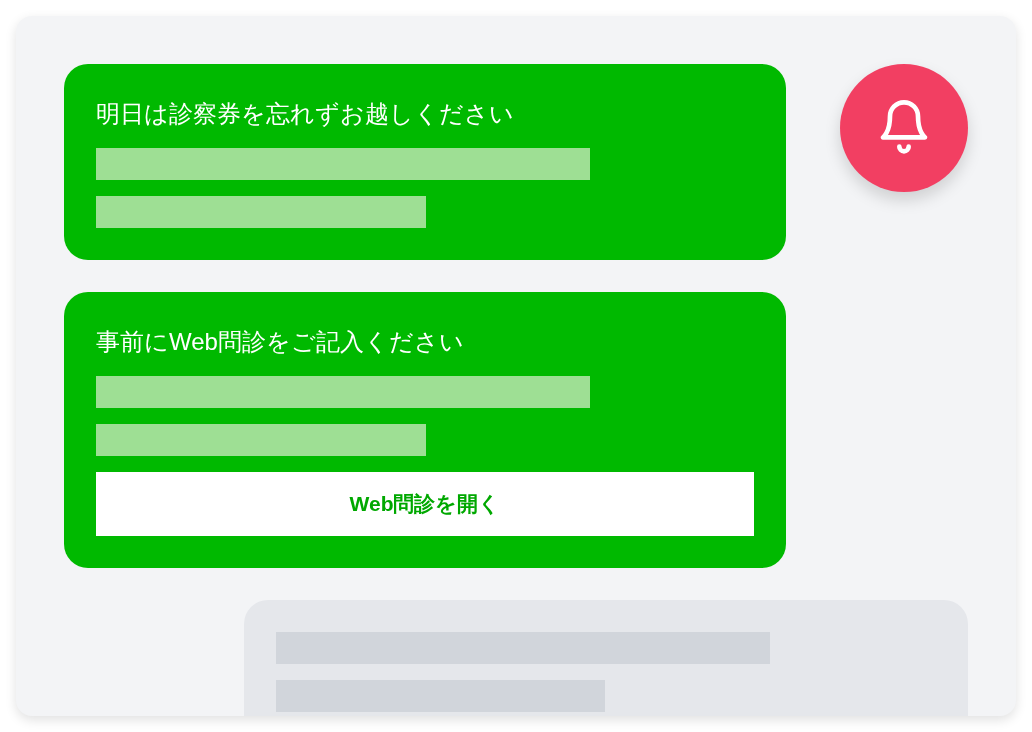 The width and height of the screenshot is (1032, 732). Describe the element at coordinates (280, 342) in the screenshot. I see `message-text: 事前にWeb問診をご記入ください` at that location.